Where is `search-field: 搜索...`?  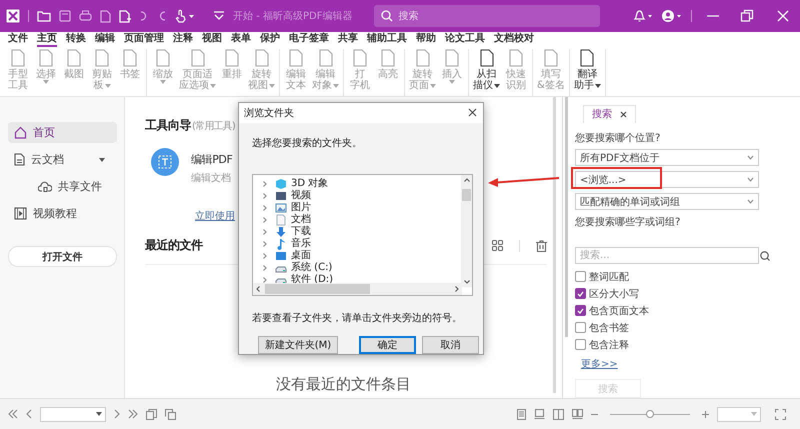
search-field: 搜索... is located at coordinates (667, 255).